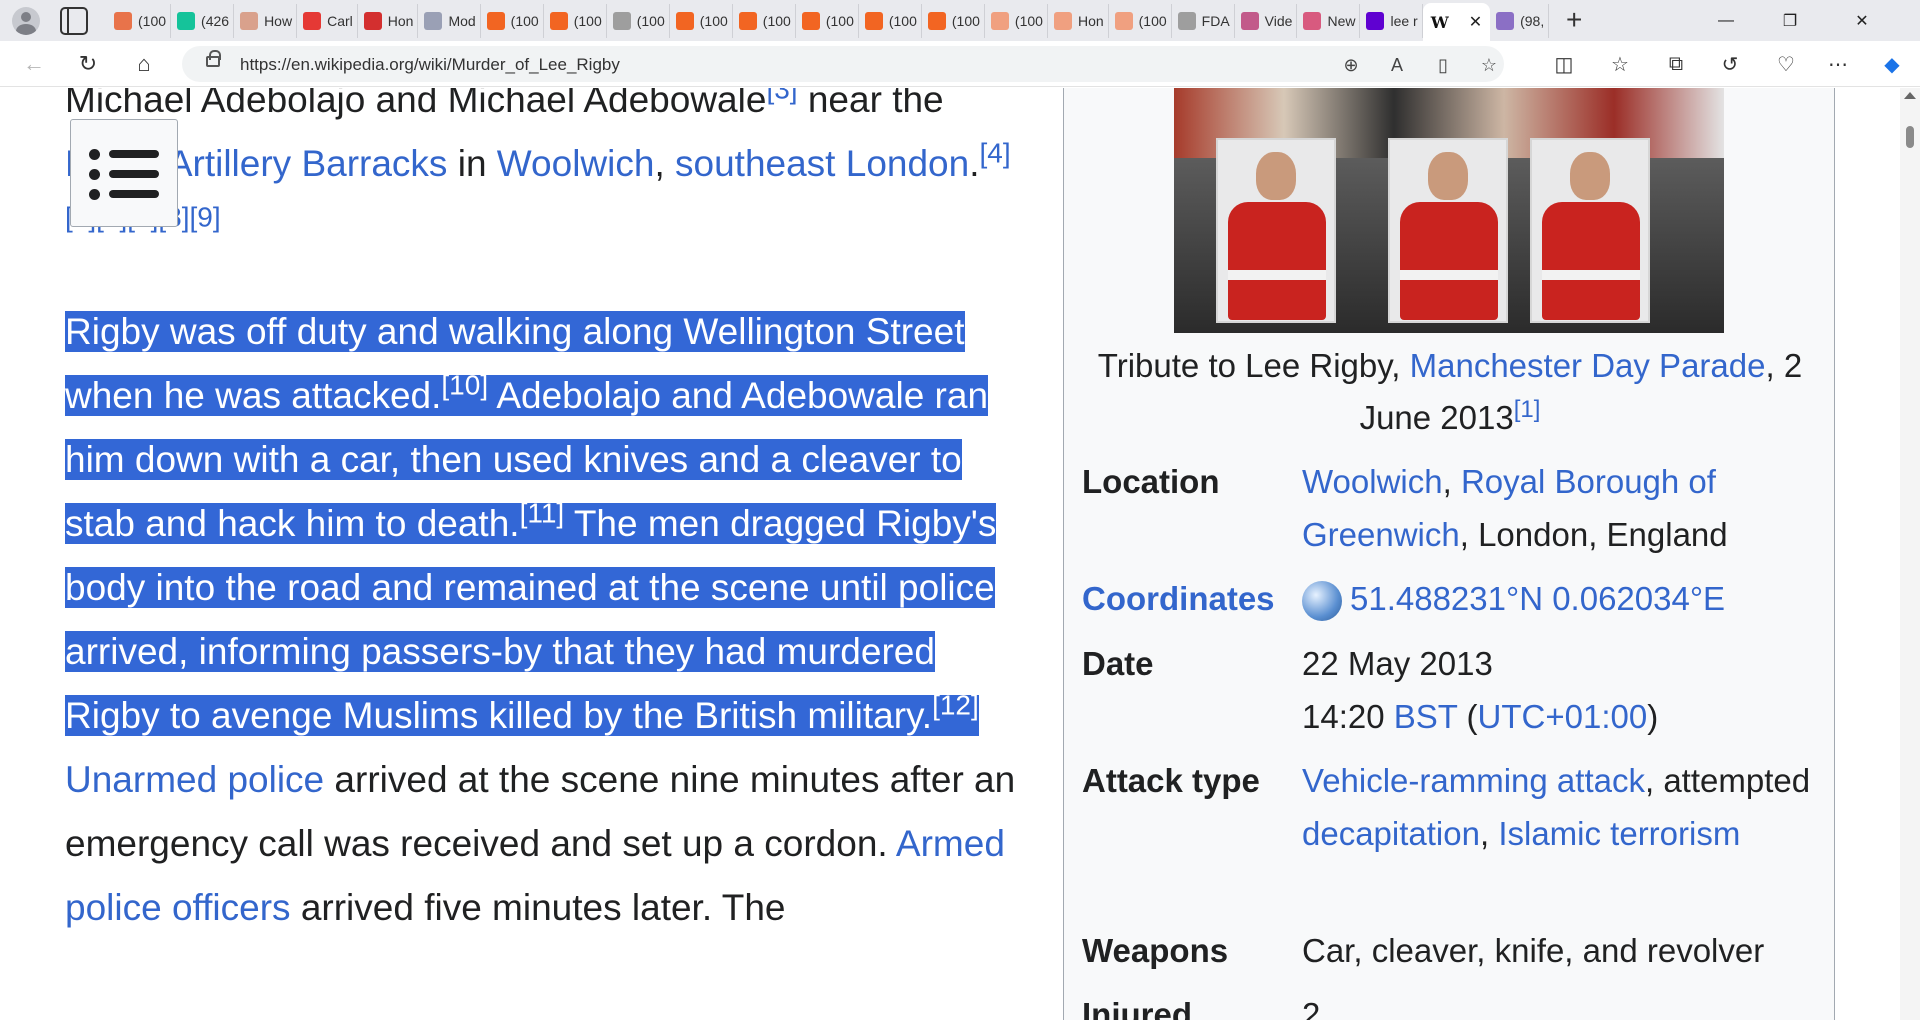 The image size is (1920, 1020). What do you see at coordinates (1404, 20) in the screenshot?
I see `tab-title: lee r` at bounding box center [1404, 20].